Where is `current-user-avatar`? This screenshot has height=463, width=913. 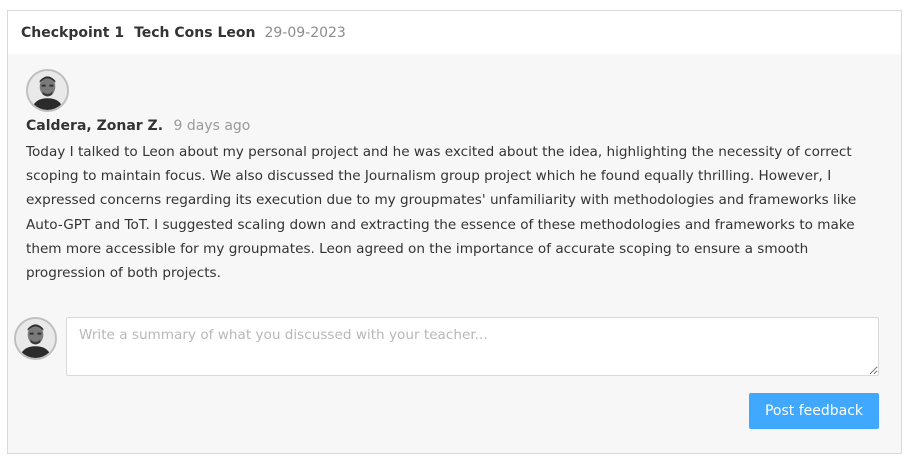
current-user-avatar is located at coordinates (35, 338).